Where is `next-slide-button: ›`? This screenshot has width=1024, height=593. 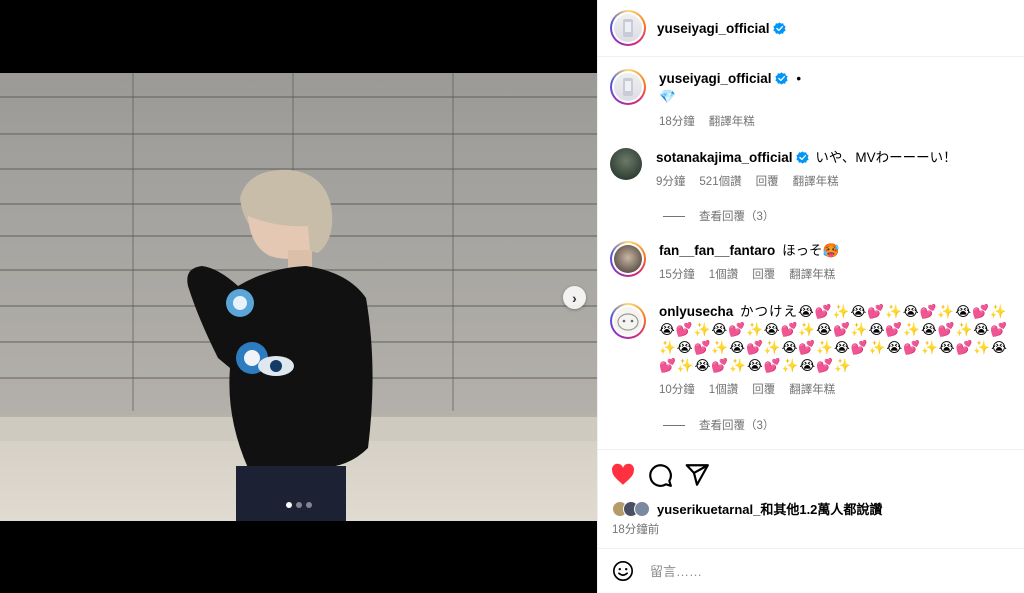 next-slide-button: › is located at coordinates (574, 297).